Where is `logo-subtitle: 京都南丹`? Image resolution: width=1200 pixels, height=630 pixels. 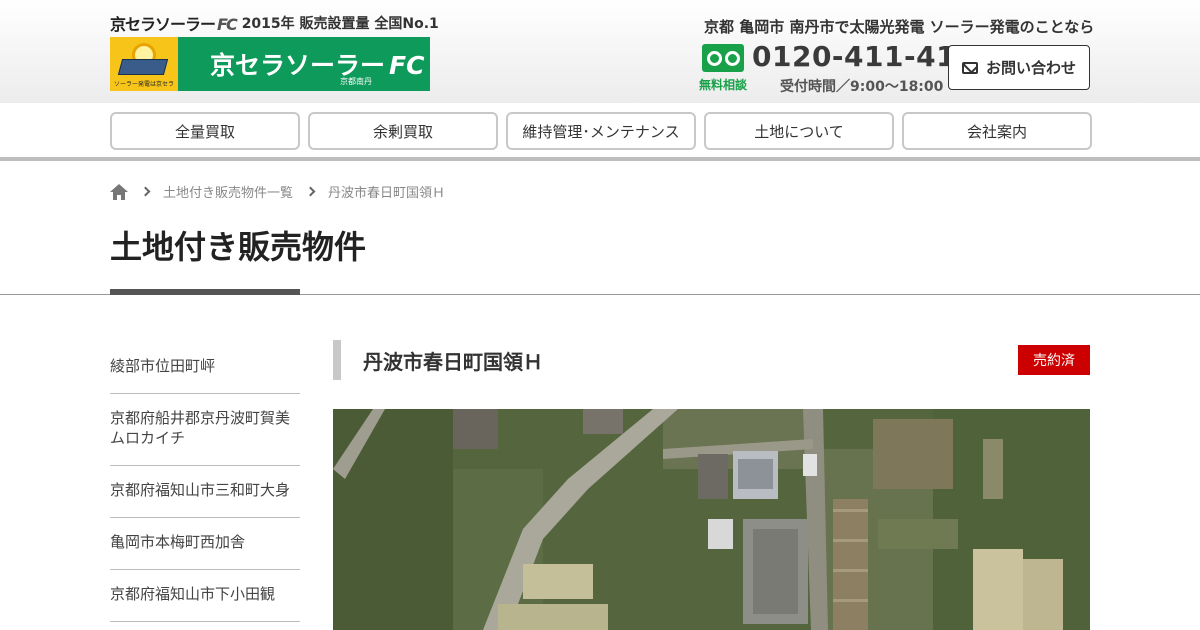
logo-subtitle: 京都南丹 is located at coordinates (356, 81).